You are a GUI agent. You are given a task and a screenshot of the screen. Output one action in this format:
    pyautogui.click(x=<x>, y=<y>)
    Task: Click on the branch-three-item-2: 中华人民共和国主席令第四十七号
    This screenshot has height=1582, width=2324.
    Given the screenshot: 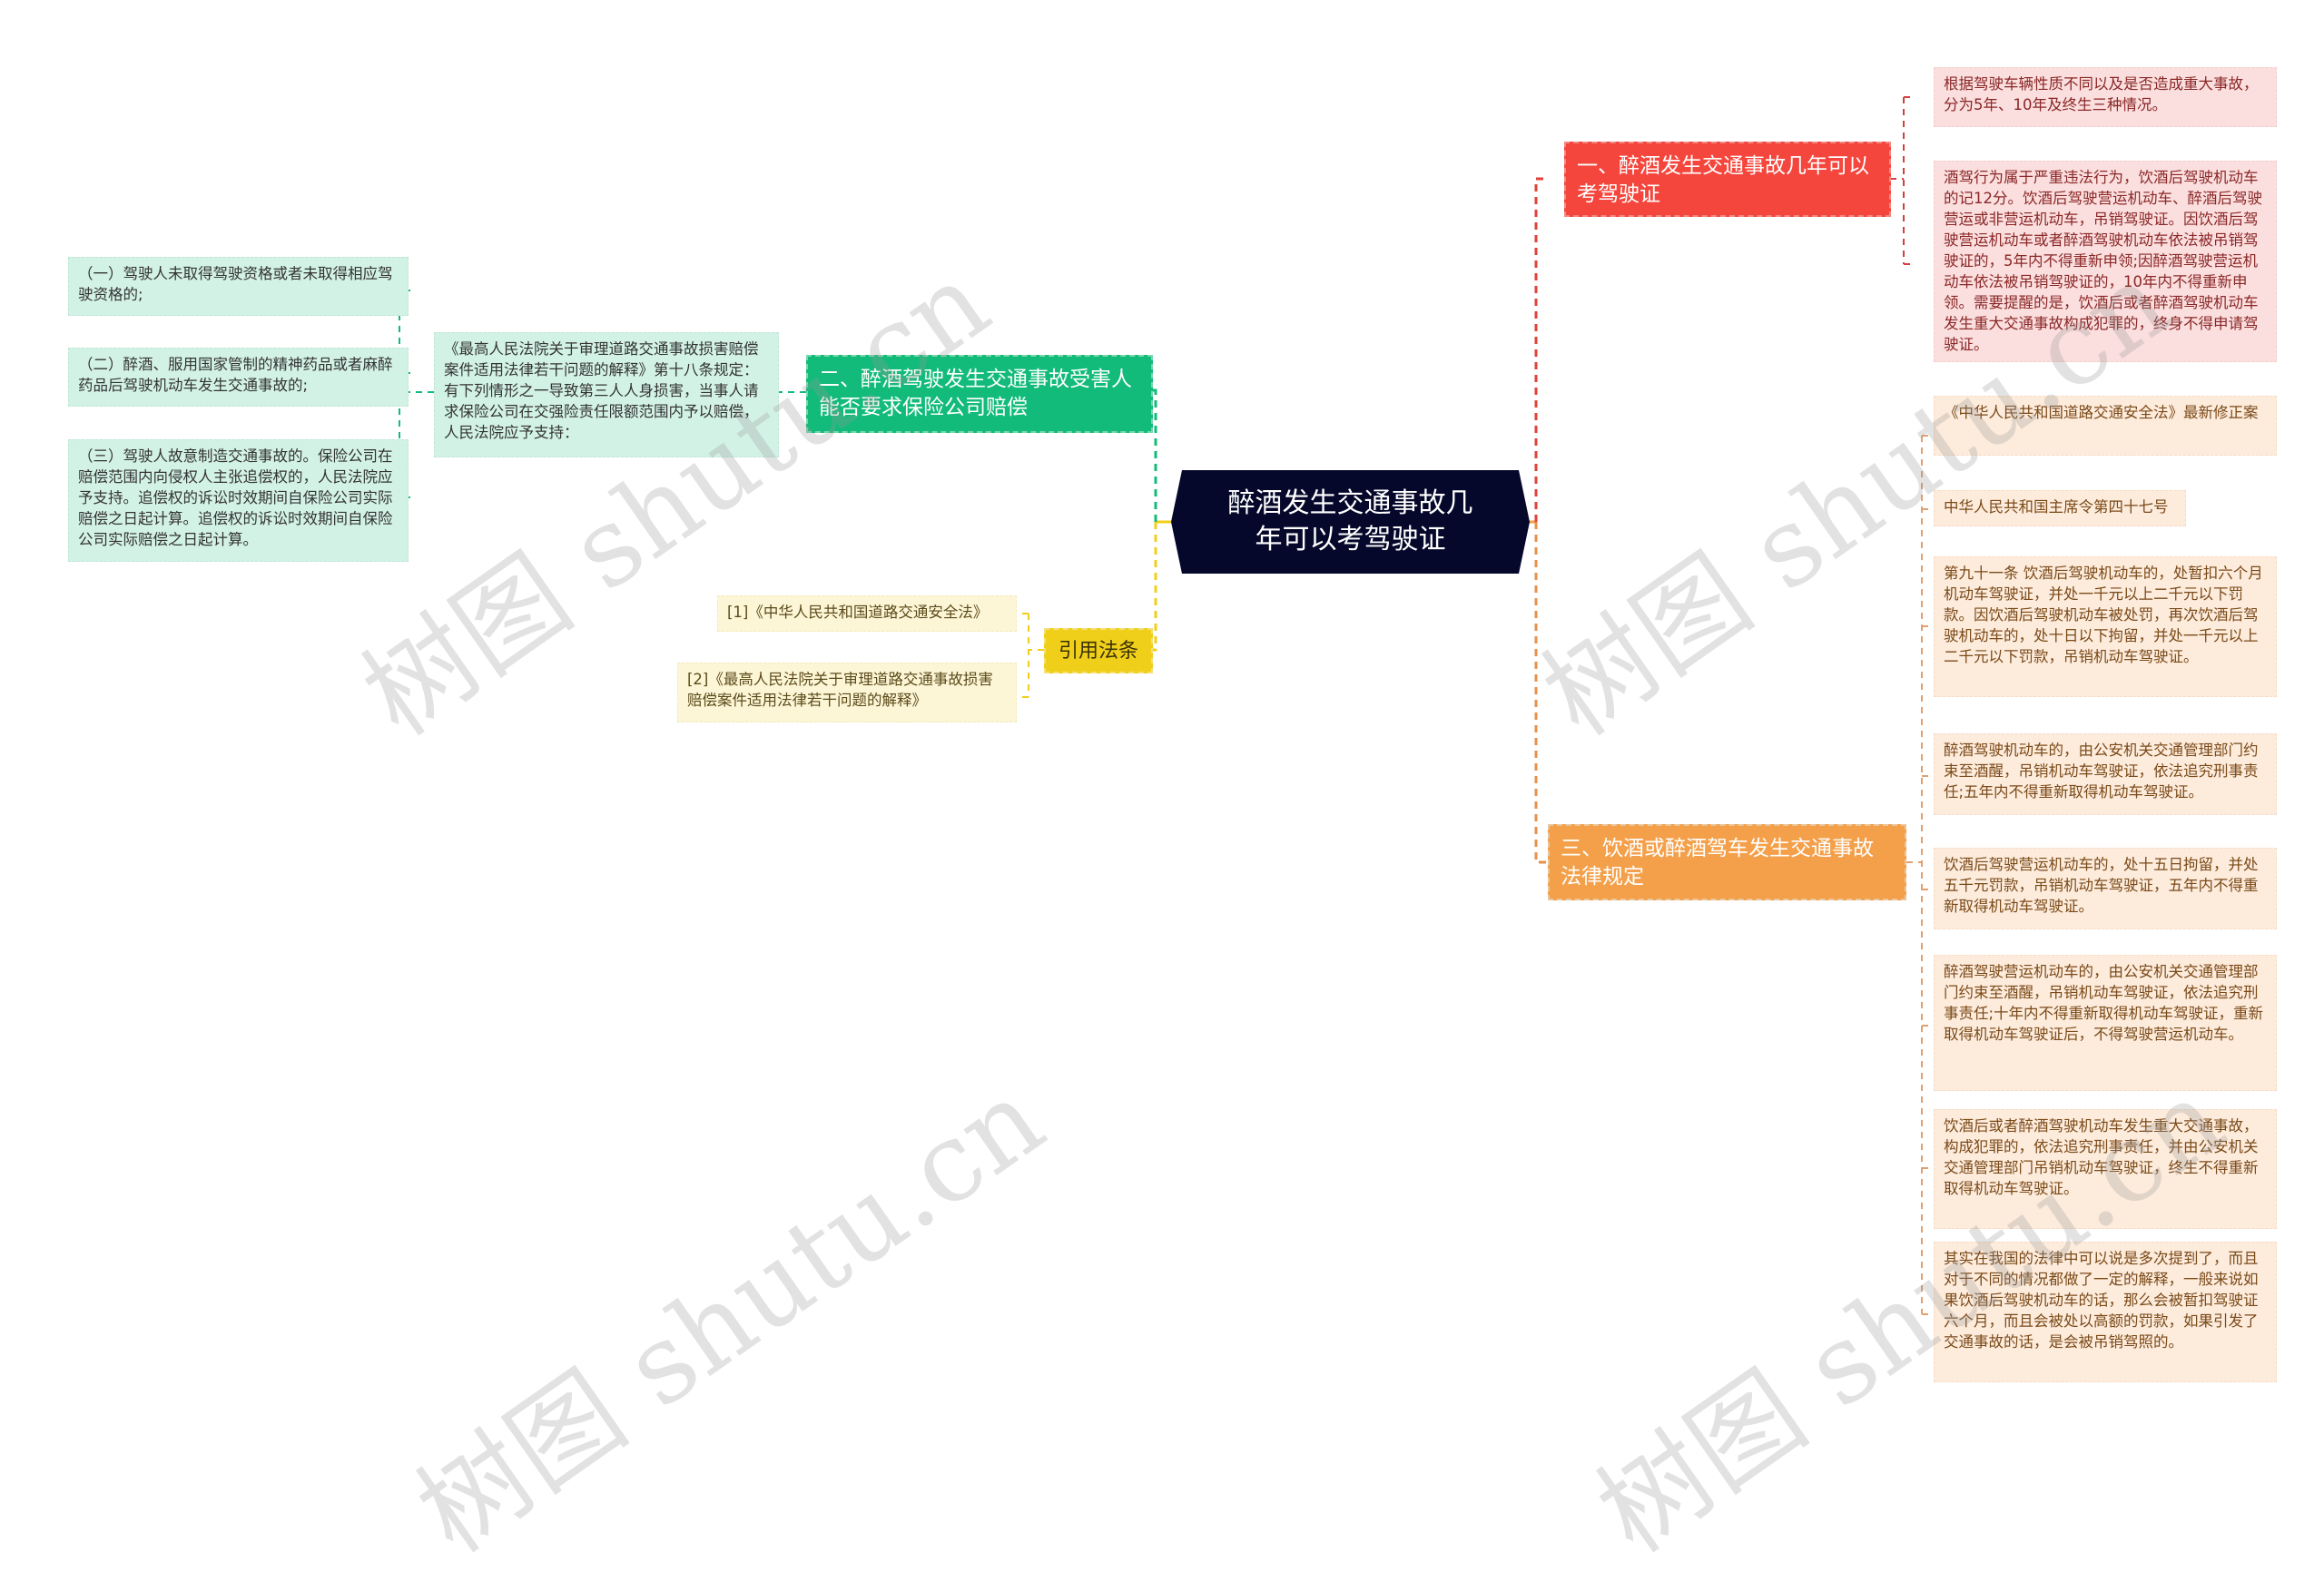 What is the action you would take?
    pyautogui.click(x=2060, y=508)
    